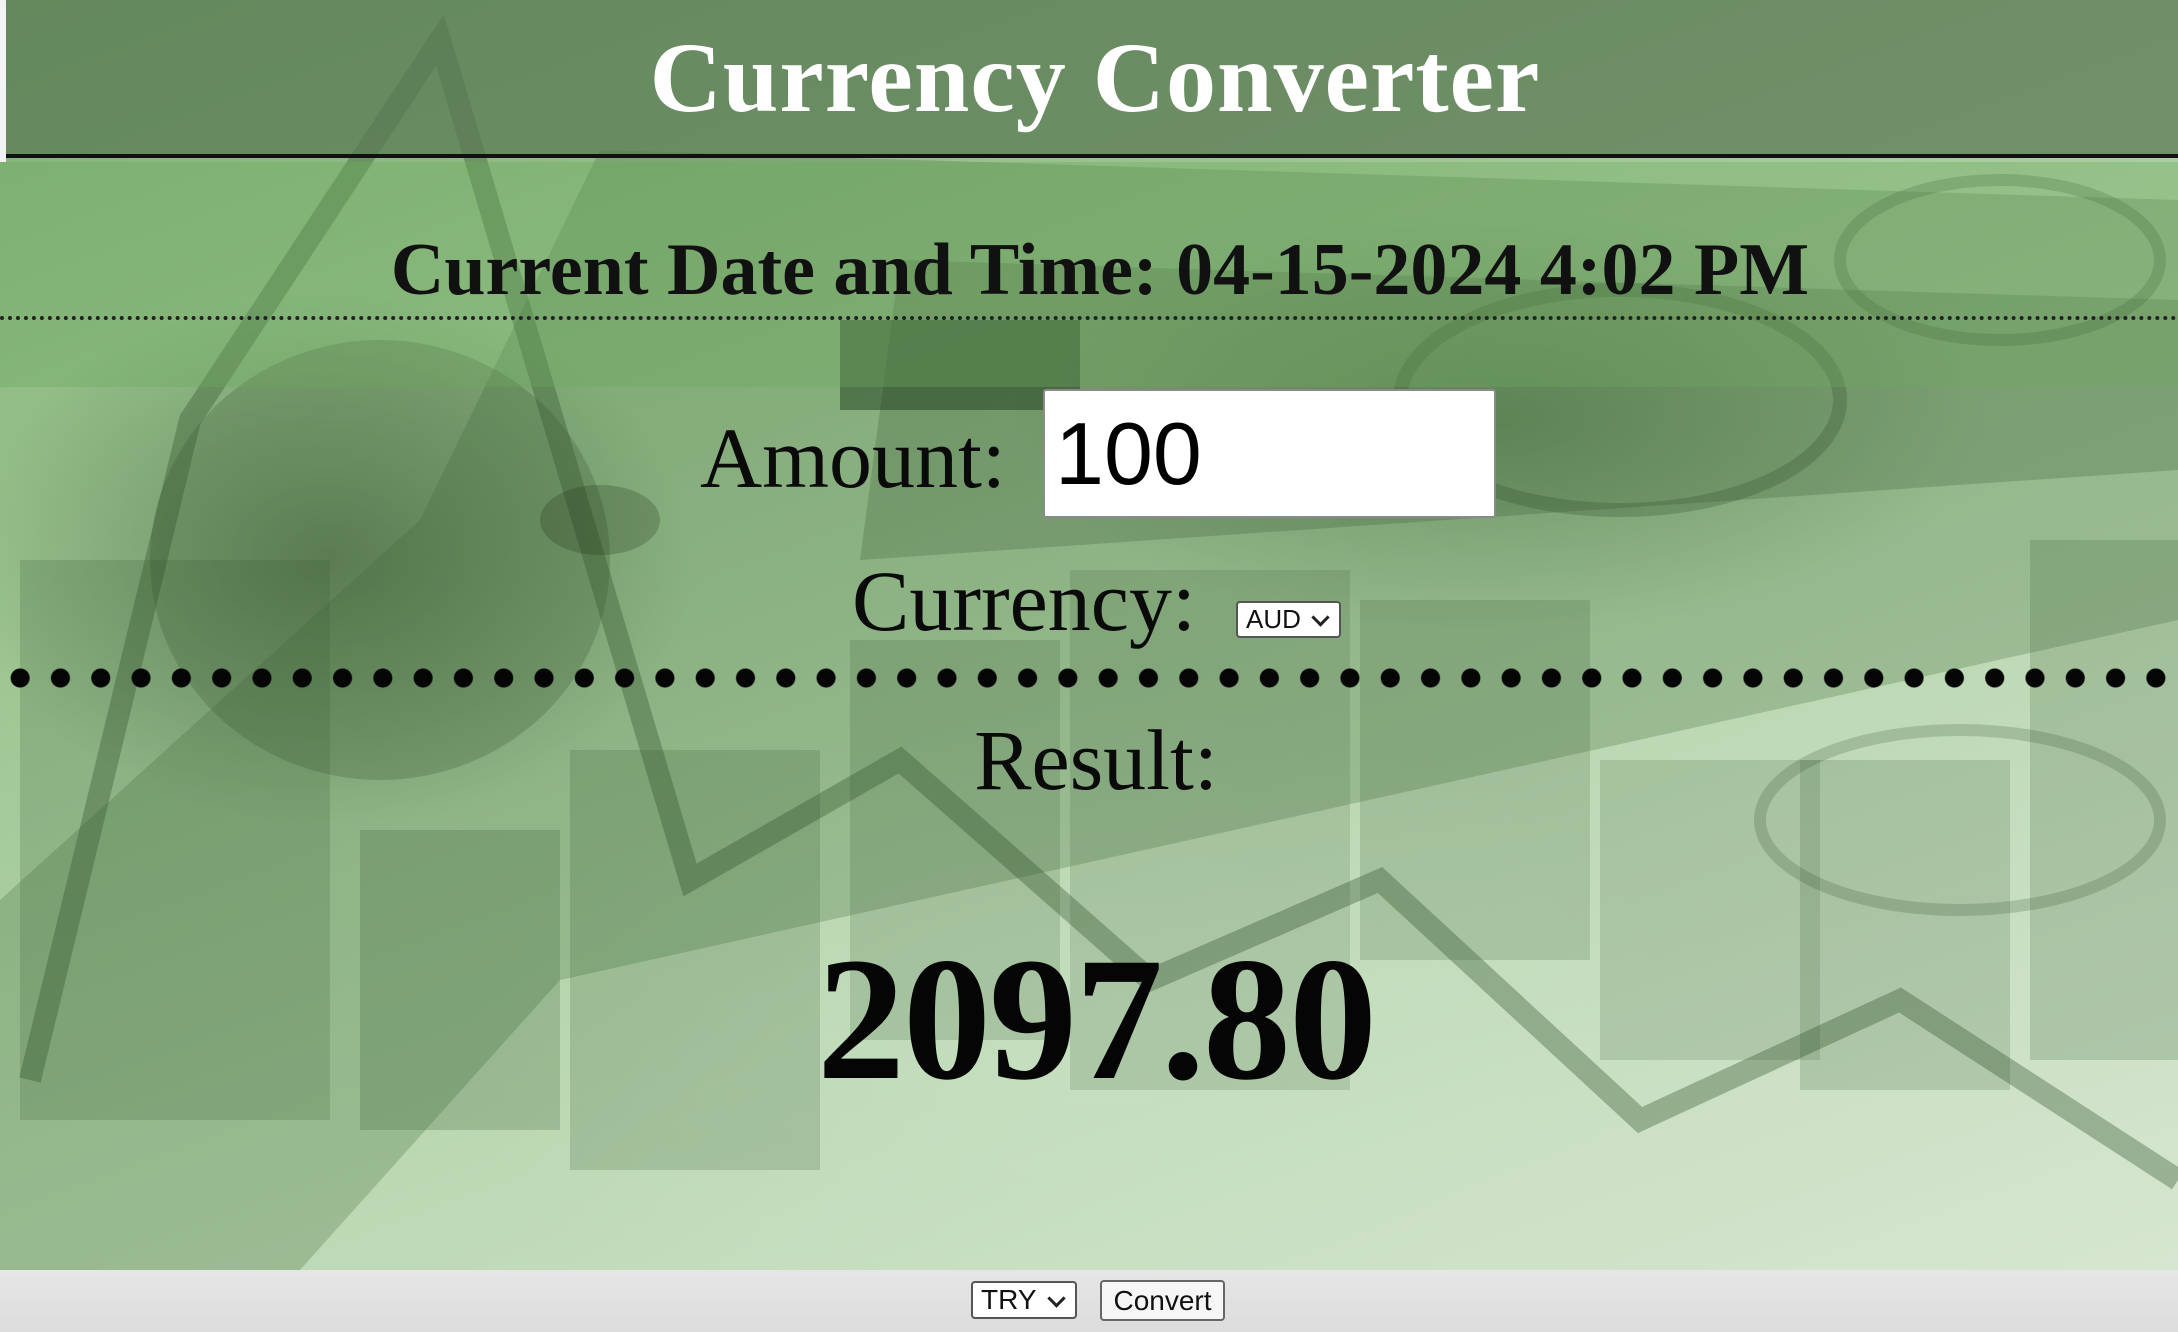  Describe the element at coordinates (1097, 1019) in the screenshot. I see `result-value: 2097.80` at that location.